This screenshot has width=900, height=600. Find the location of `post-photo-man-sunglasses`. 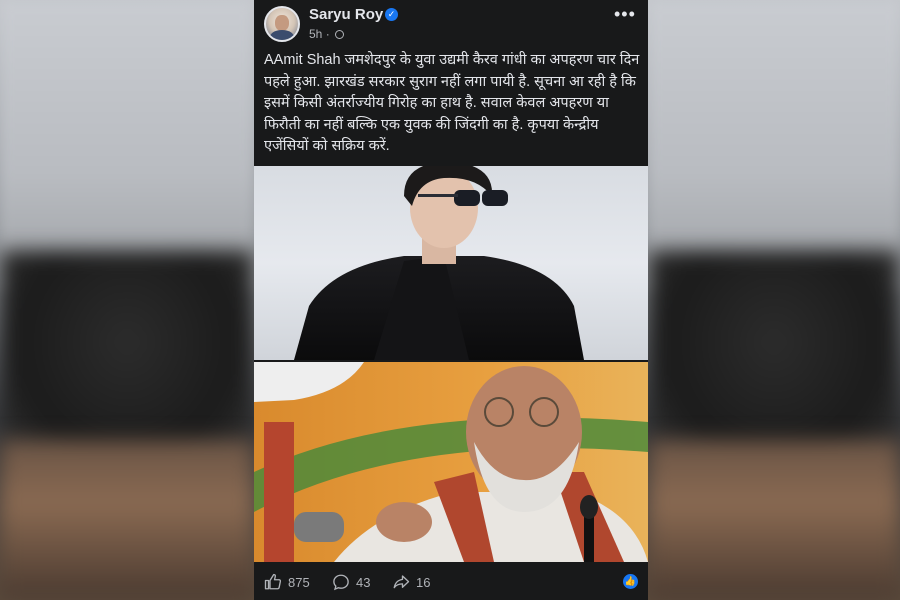

post-photo-man-sunglasses is located at coordinates (451, 263).